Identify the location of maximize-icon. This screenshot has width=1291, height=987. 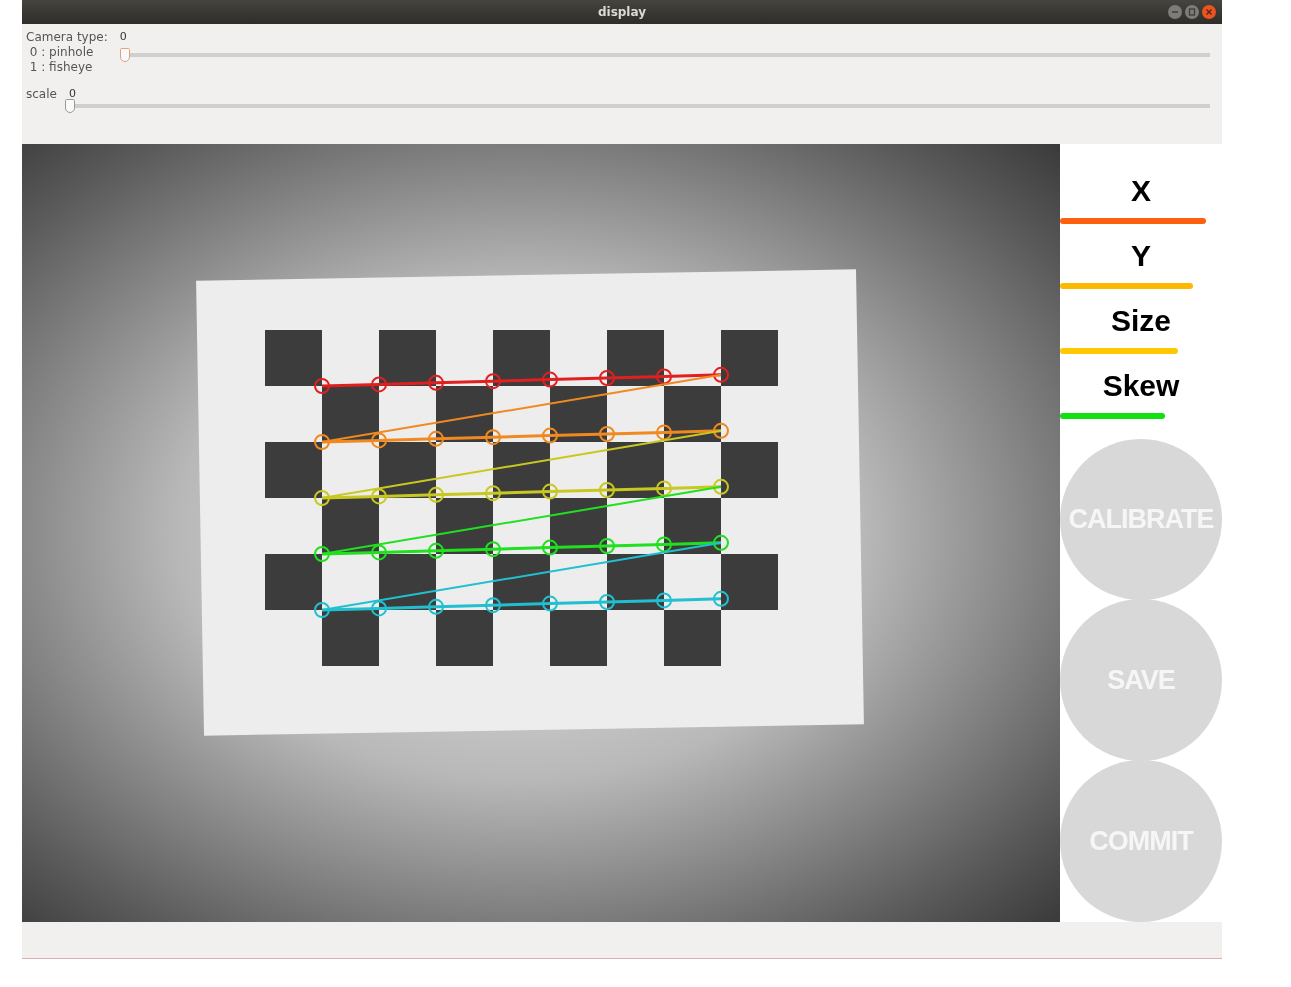
(1192, 12).